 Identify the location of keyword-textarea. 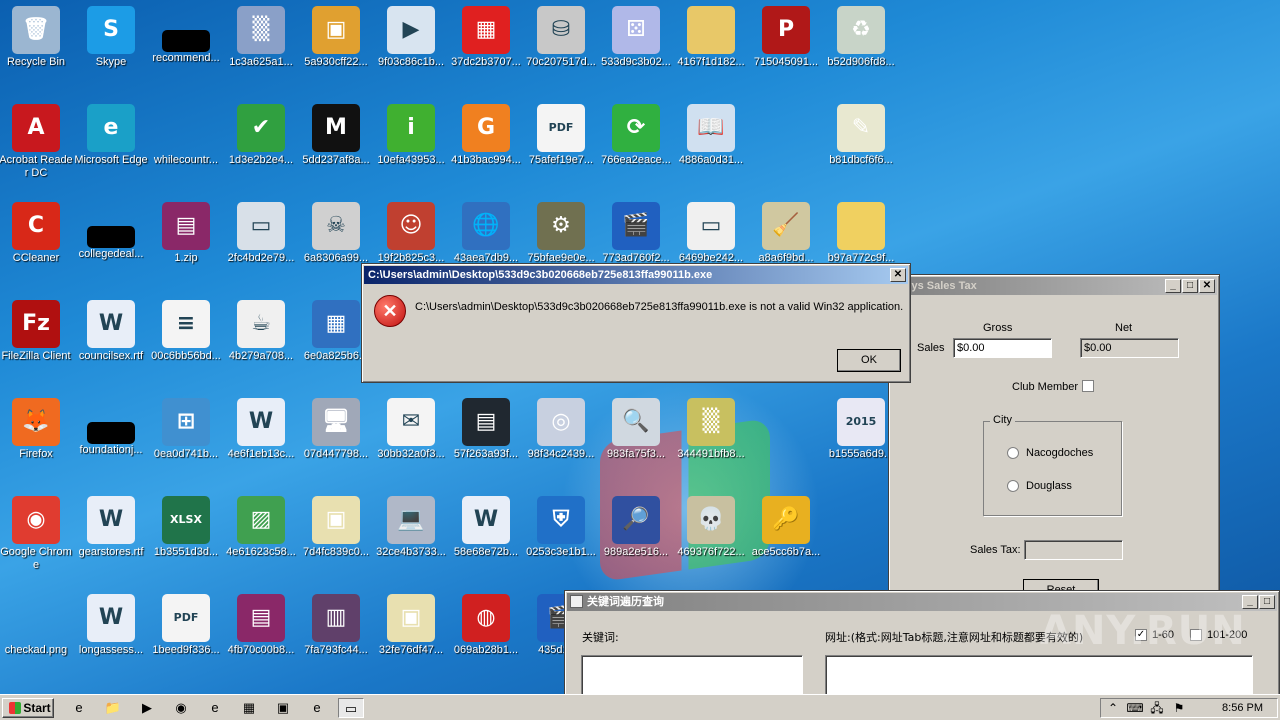
(692, 675).